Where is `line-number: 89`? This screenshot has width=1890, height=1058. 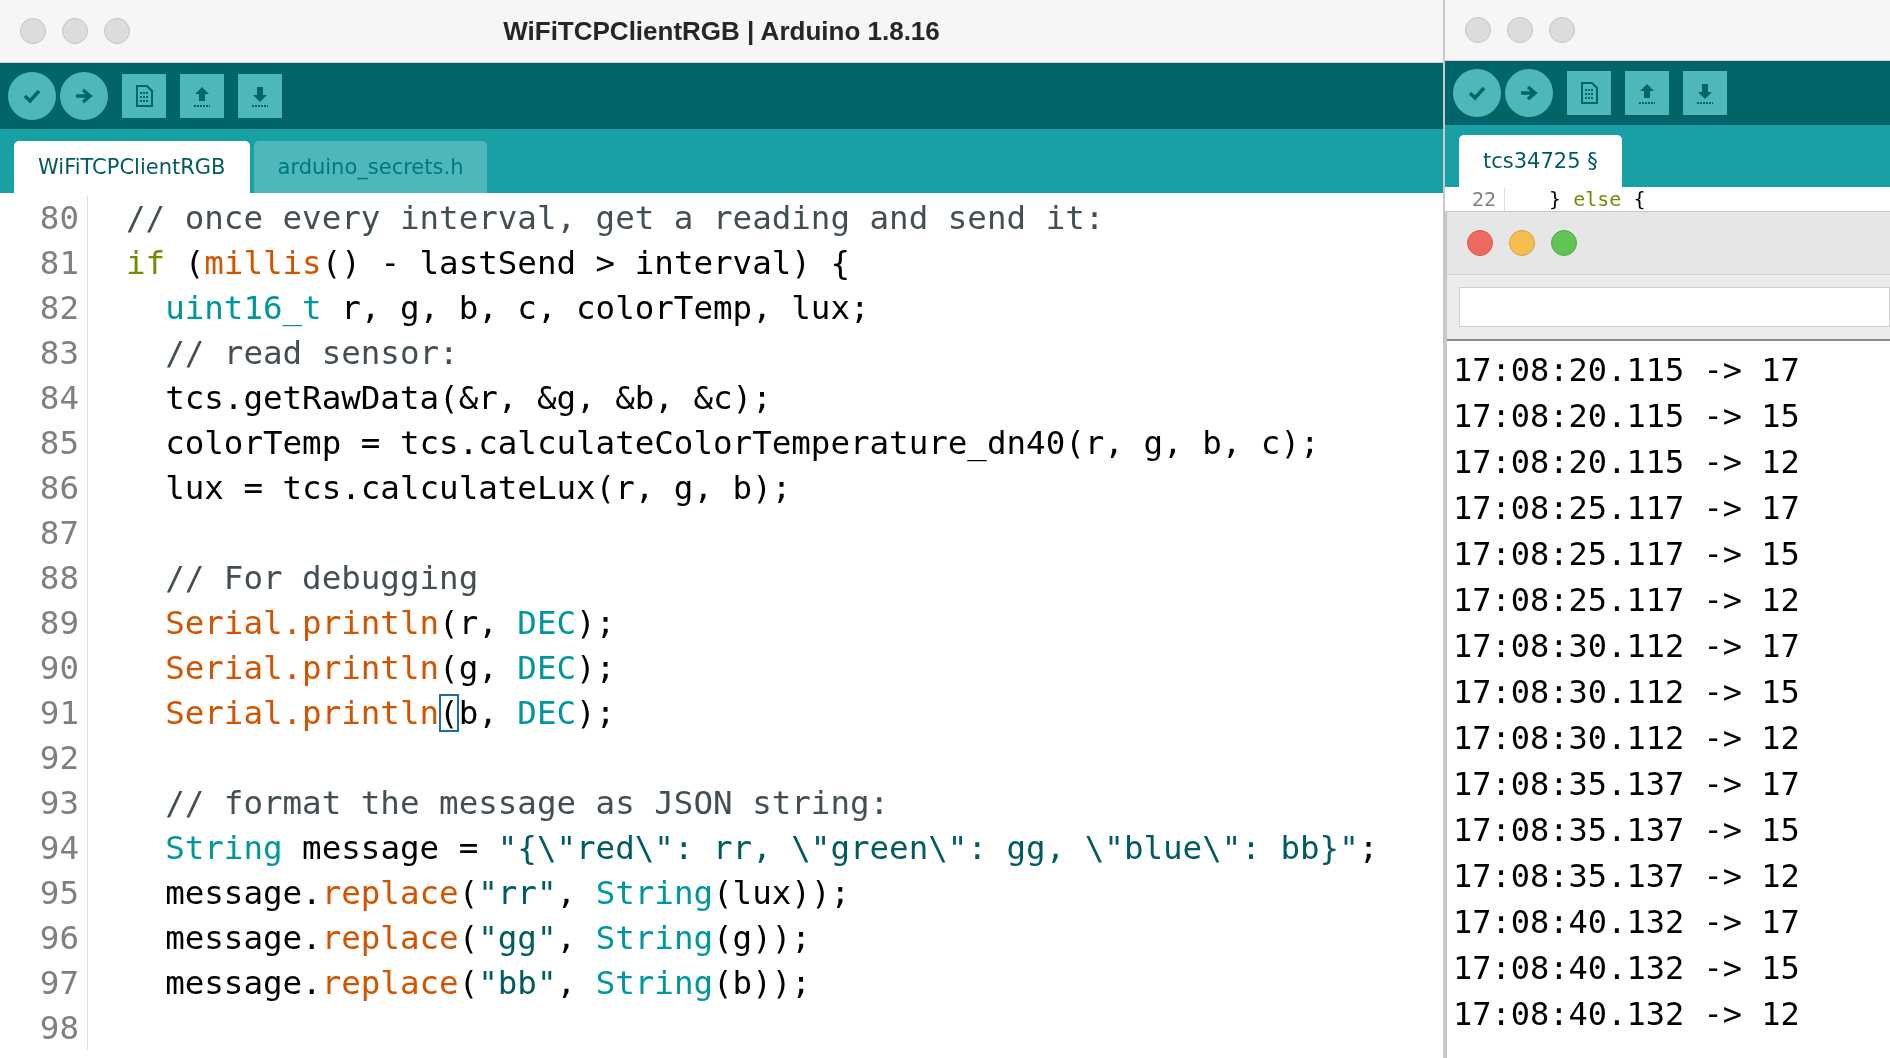
line-number: 89 is located at coordinates (44, 622).